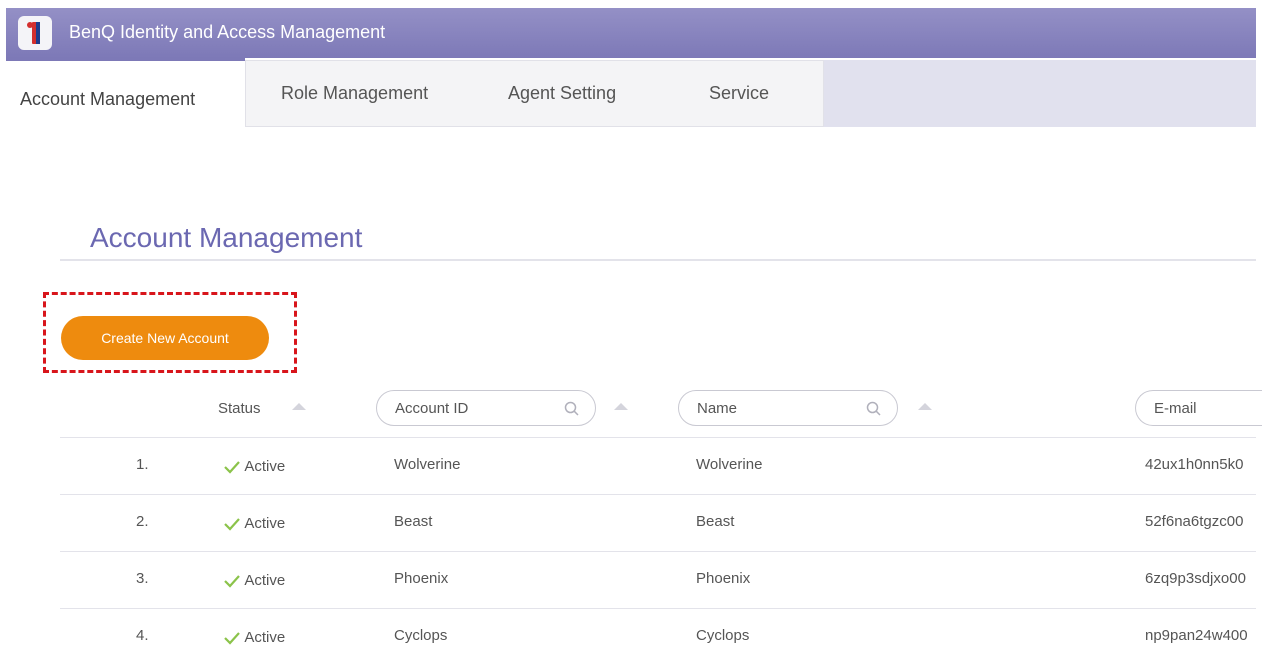  Describe the element at coordinates (729, 464) in the screenshot. I see `name-cell: Wolverine` at that location.